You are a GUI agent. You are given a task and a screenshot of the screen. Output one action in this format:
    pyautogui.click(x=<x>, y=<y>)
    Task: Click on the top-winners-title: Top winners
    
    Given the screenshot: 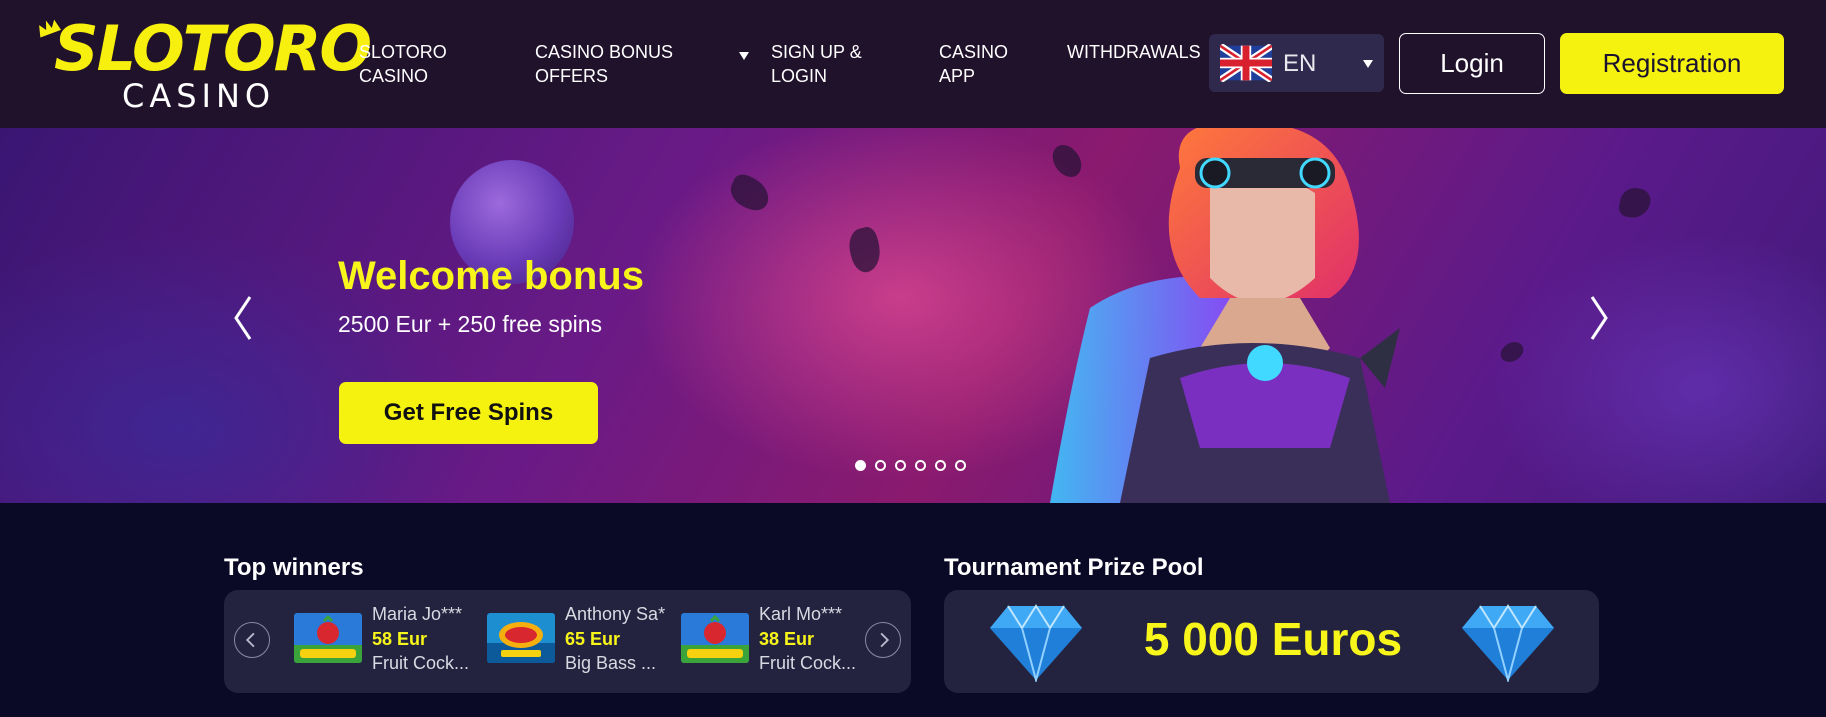 What is the action you would take?
    pyautogui.click(x=294, y=567)
    